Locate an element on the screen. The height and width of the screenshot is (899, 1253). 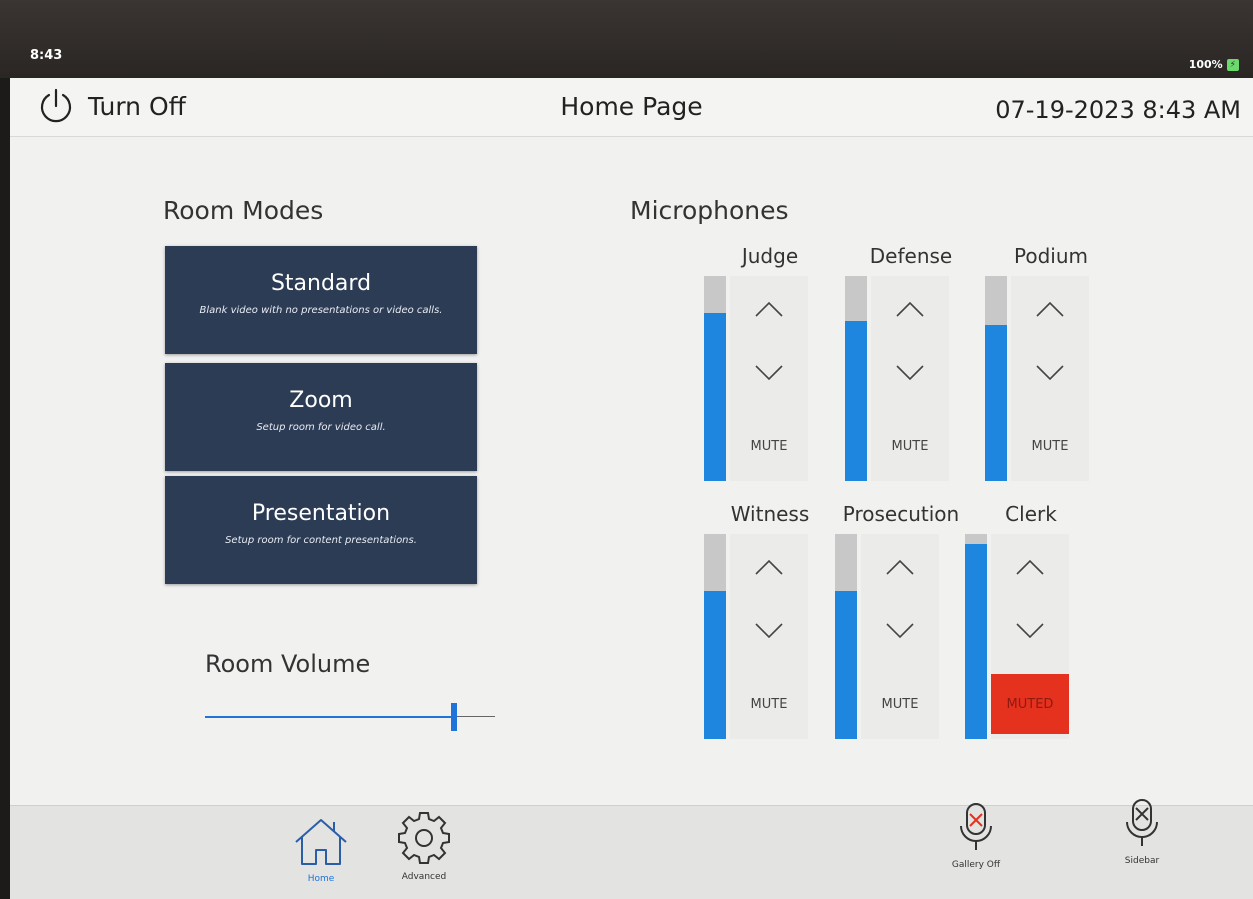
sidebar-label: Sidebar is located at coordinates (1142, 861).